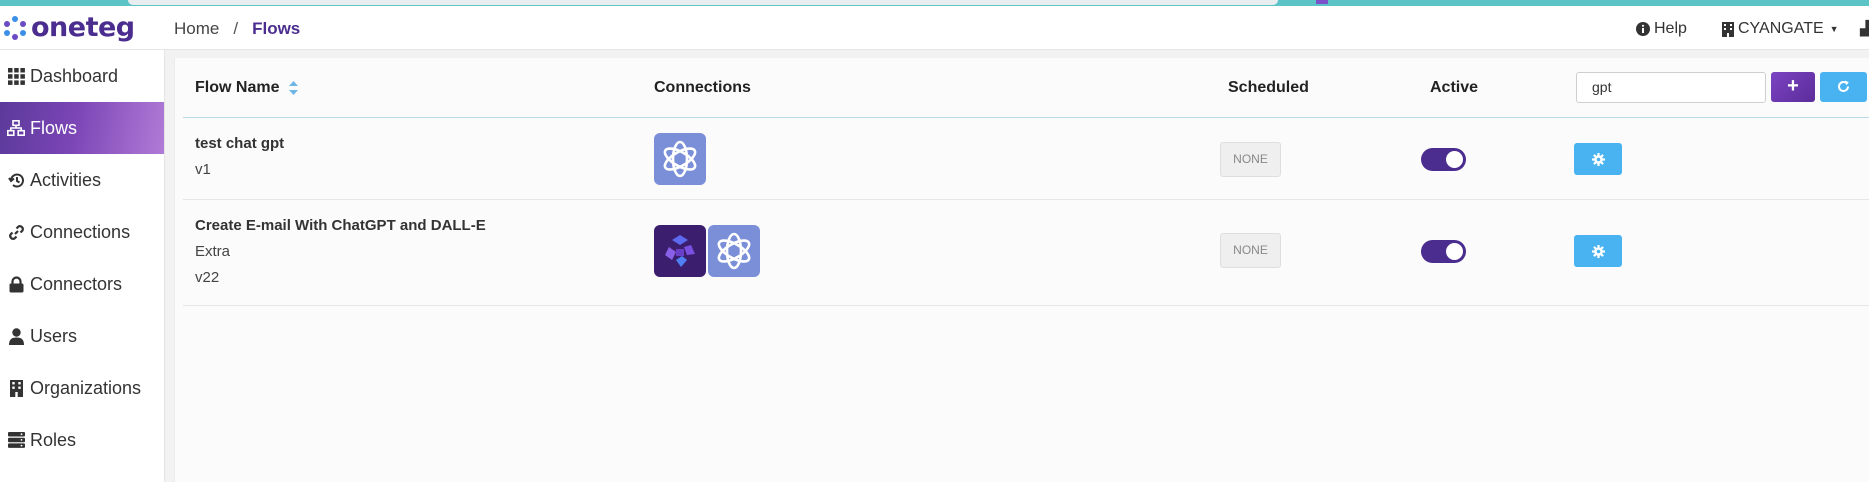  What do you see at coordinates (1670, 28) in the screenshot?
I see `help-label: Help` at bounding box center [1670, 28].